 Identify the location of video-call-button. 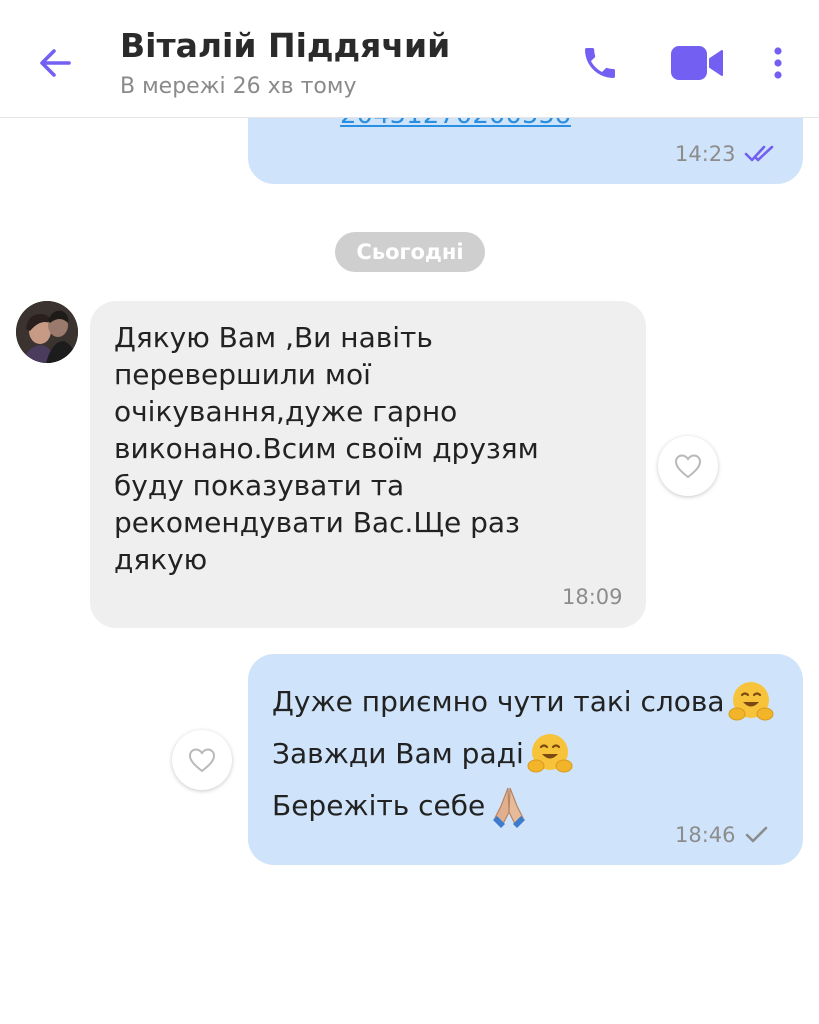
(697, 63).